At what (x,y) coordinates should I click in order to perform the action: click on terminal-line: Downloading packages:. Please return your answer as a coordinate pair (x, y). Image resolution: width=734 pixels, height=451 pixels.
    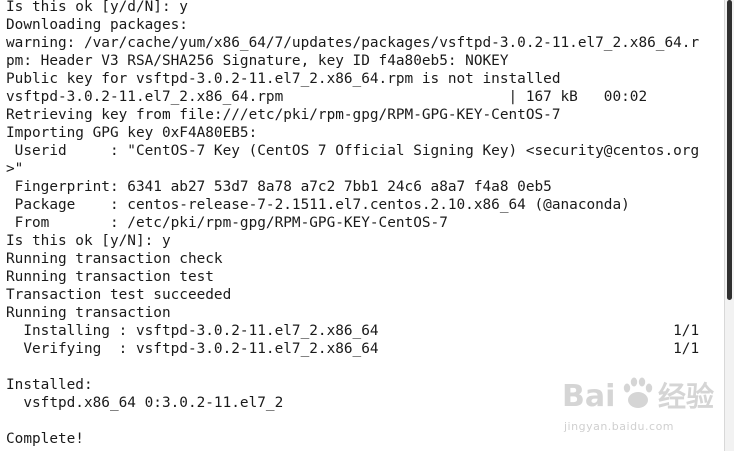
    Looking at the image, I should click on (97, 25).